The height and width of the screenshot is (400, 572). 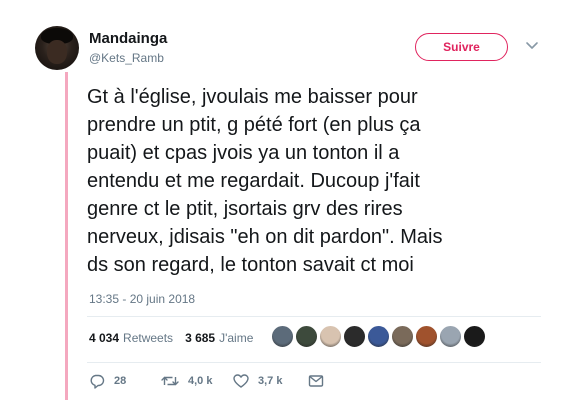 What do you see at coordinates (532, 46) in the screenshot?
I see `chevron-down-icon` at bounding box center [532, 46].